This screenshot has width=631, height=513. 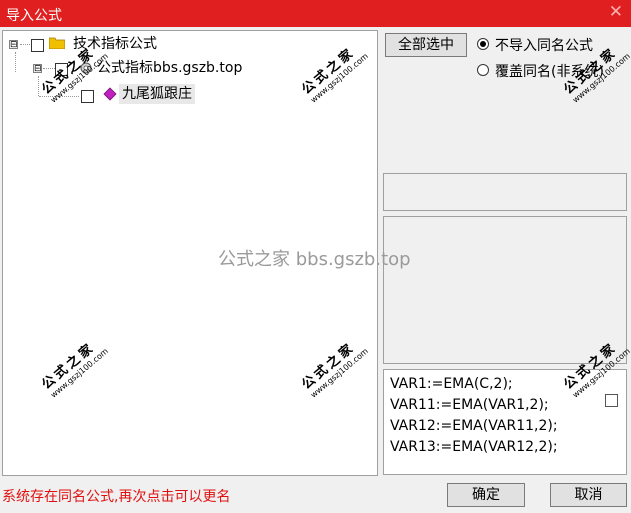 I want to click on select-all-button: 全部选中, so click(x=426, y=45).